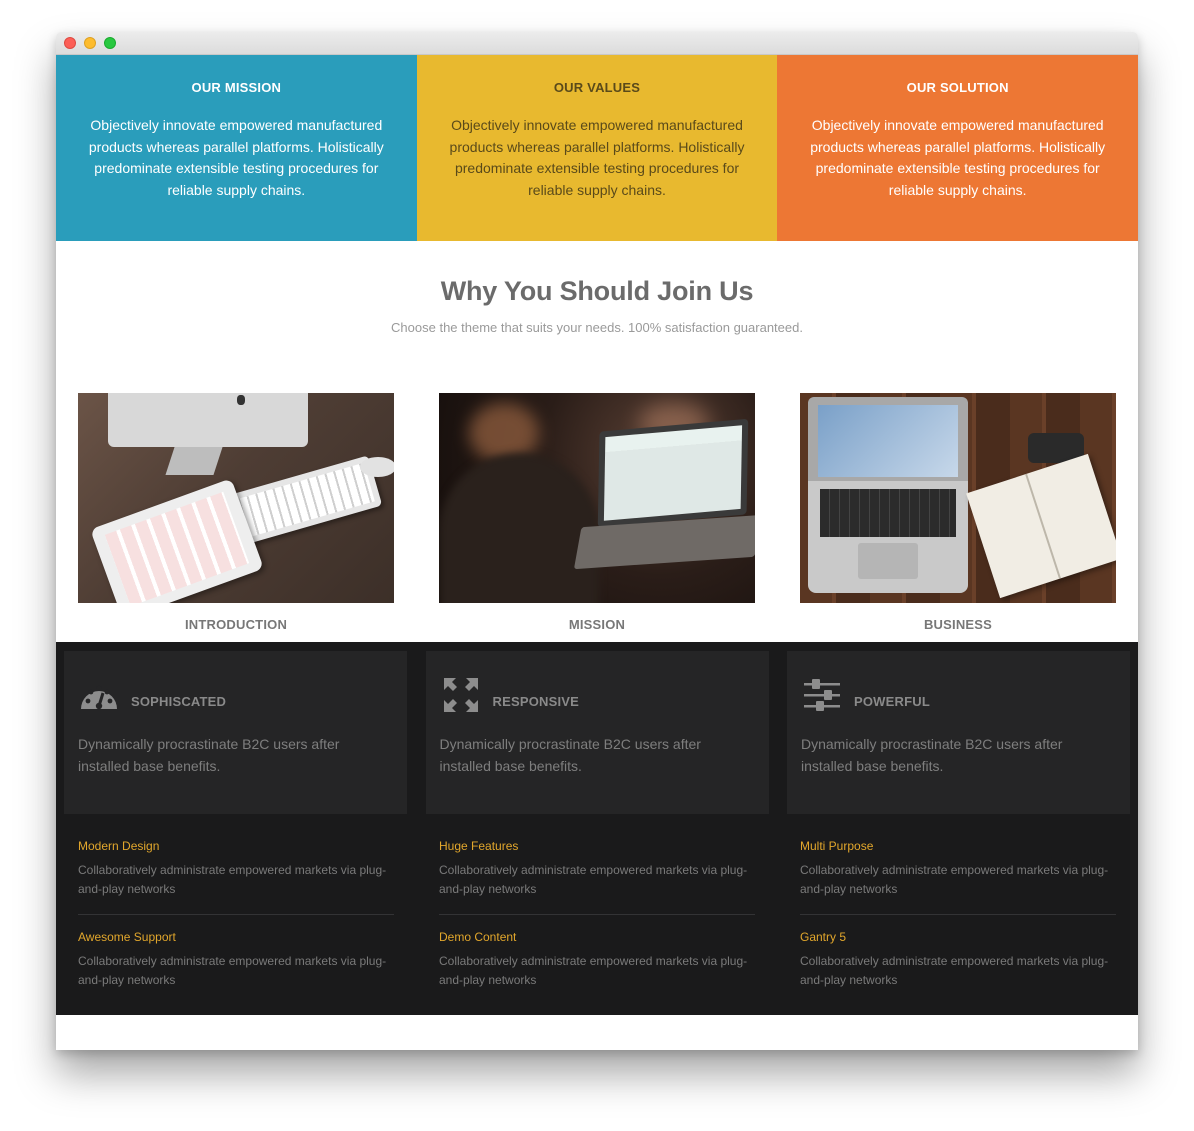 This screenshot has height=1131, width=1194. I want to click on card-business: BUSINESS, so click(958, 512).